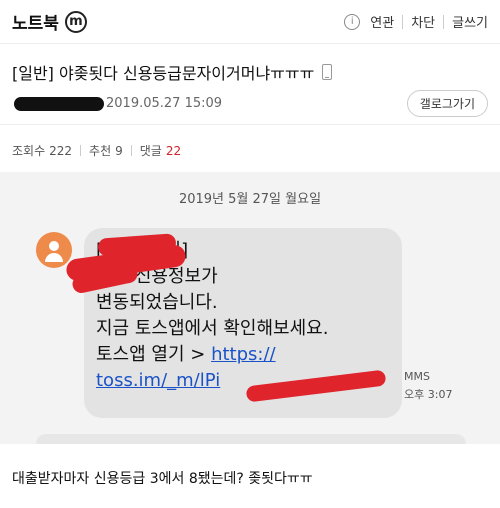  What do you see at coordinates (151, 150) in the screenshot?
I see `replies-label: 댓글` at bounding box center [151, 150].